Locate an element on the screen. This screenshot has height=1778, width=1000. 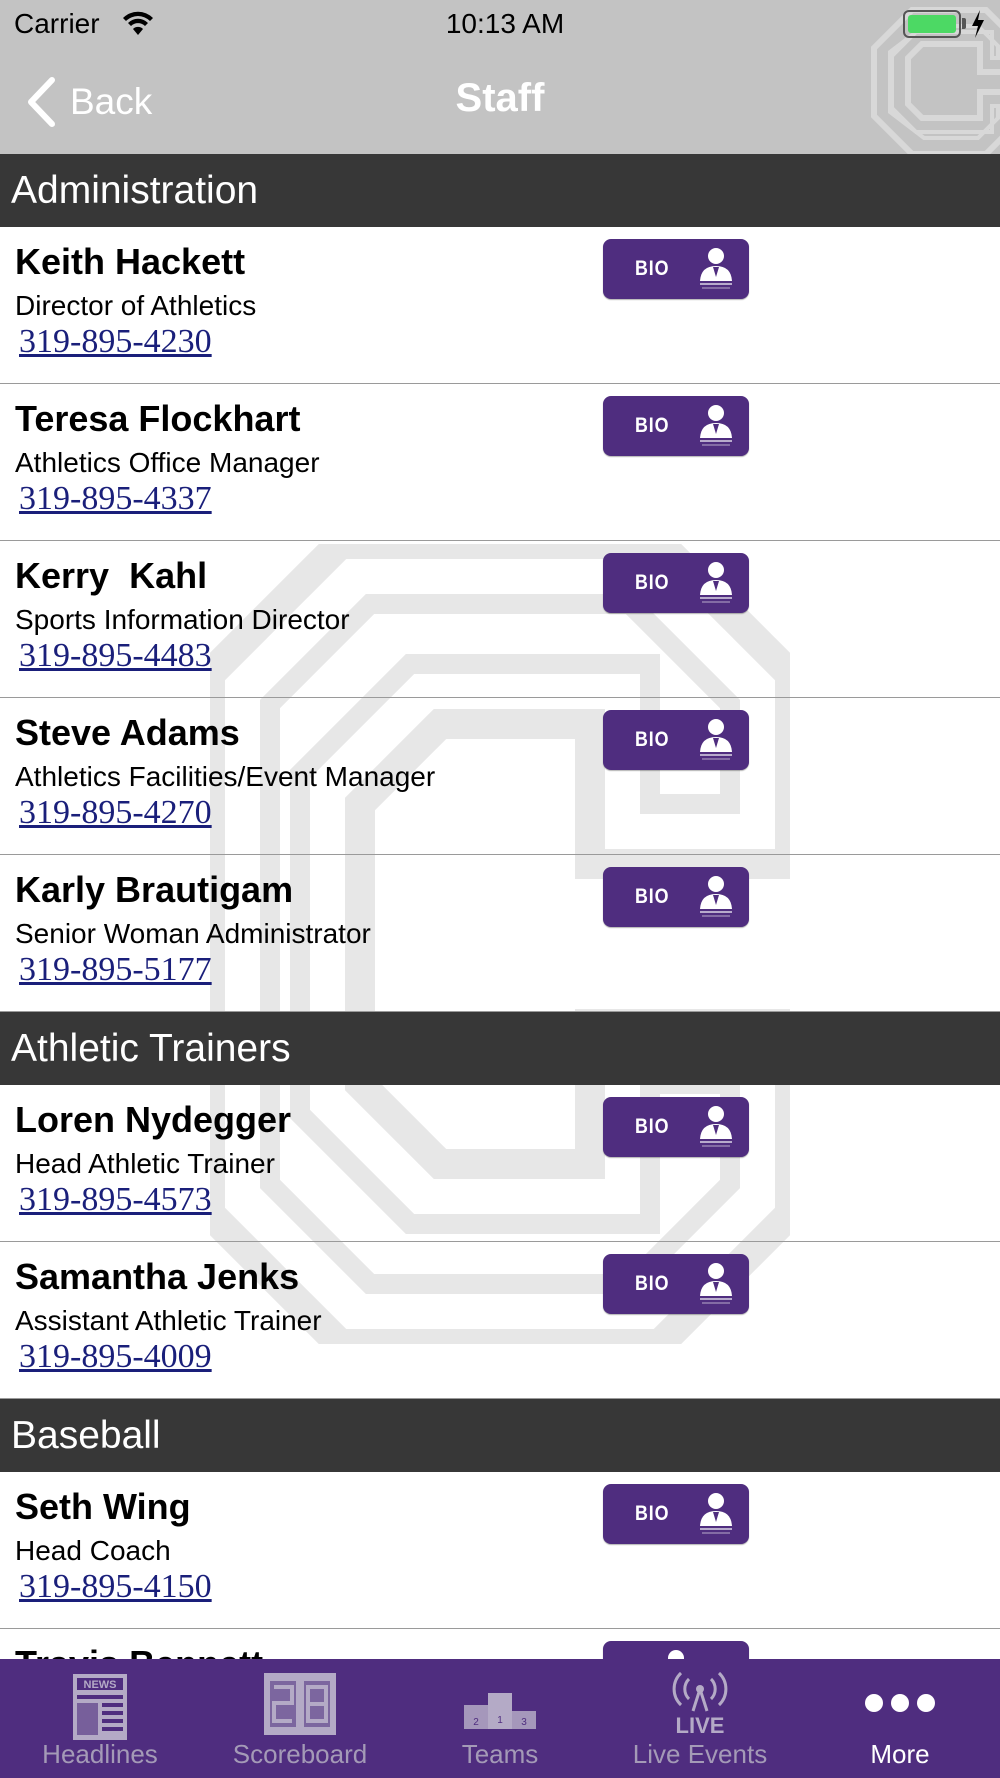
staff-row: Seth Wing Head Coach 319-895-4150 BIO is located at coordinates (500, 1550).